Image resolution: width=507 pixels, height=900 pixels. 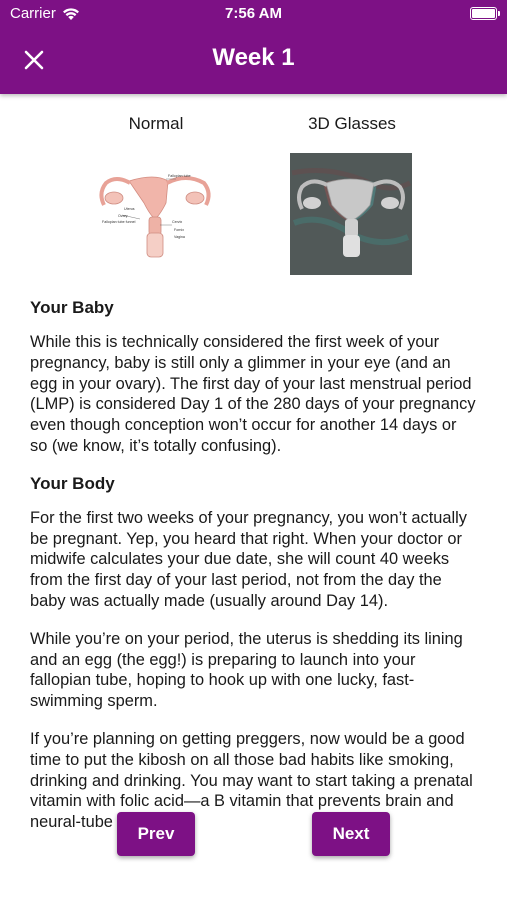 I want to click on diagram-label: Vagina, so click(x=179, y=237).